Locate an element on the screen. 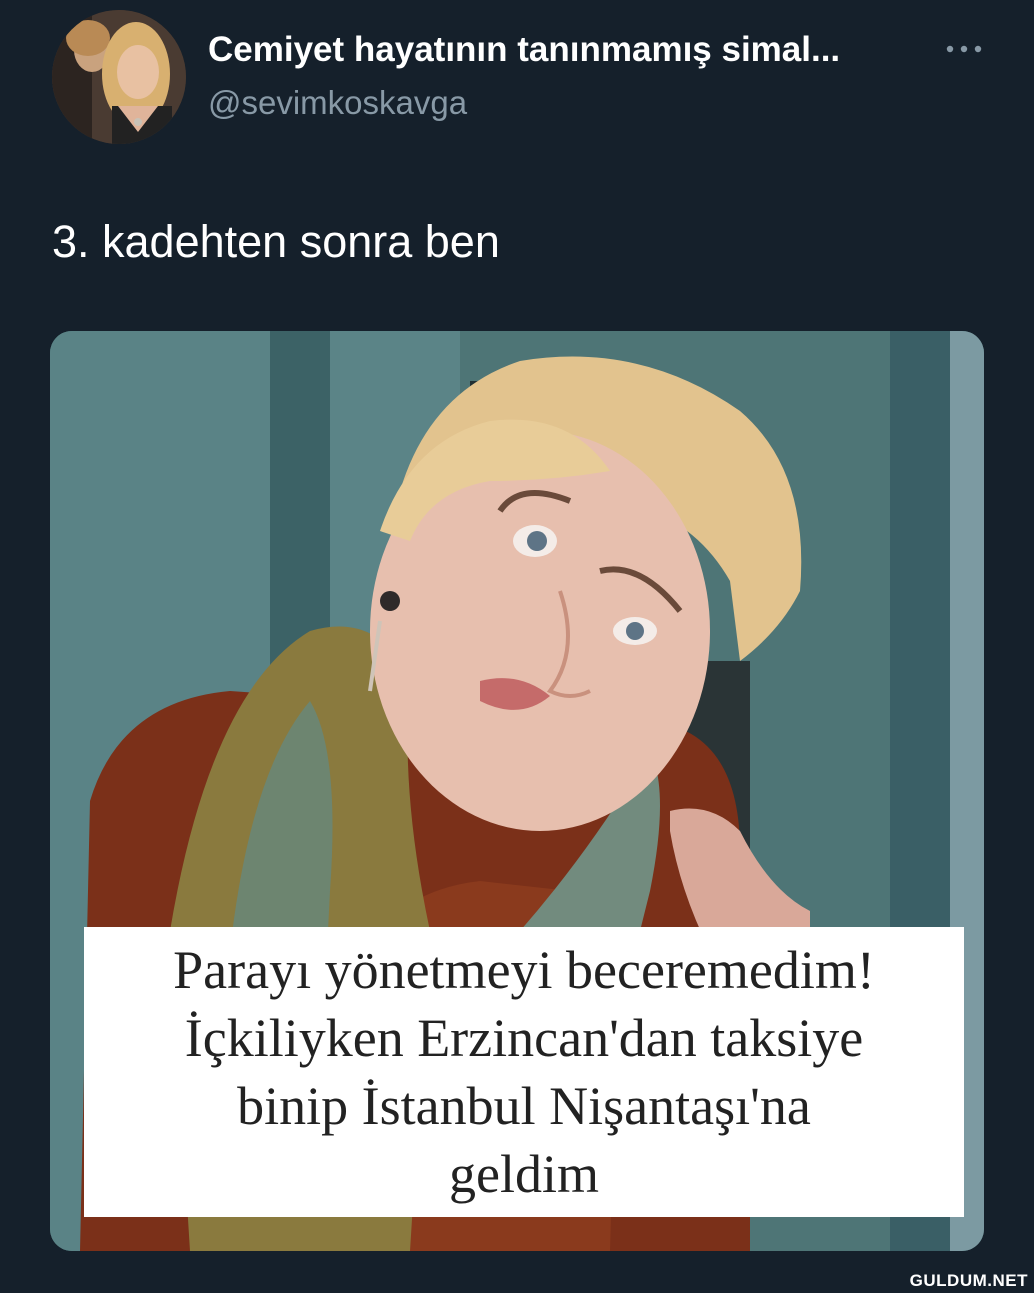 This screenshot has height=1293, width=1034. caption-line: binip İstanbul Nişantaşı'na is located at coordinates (524, 1106).